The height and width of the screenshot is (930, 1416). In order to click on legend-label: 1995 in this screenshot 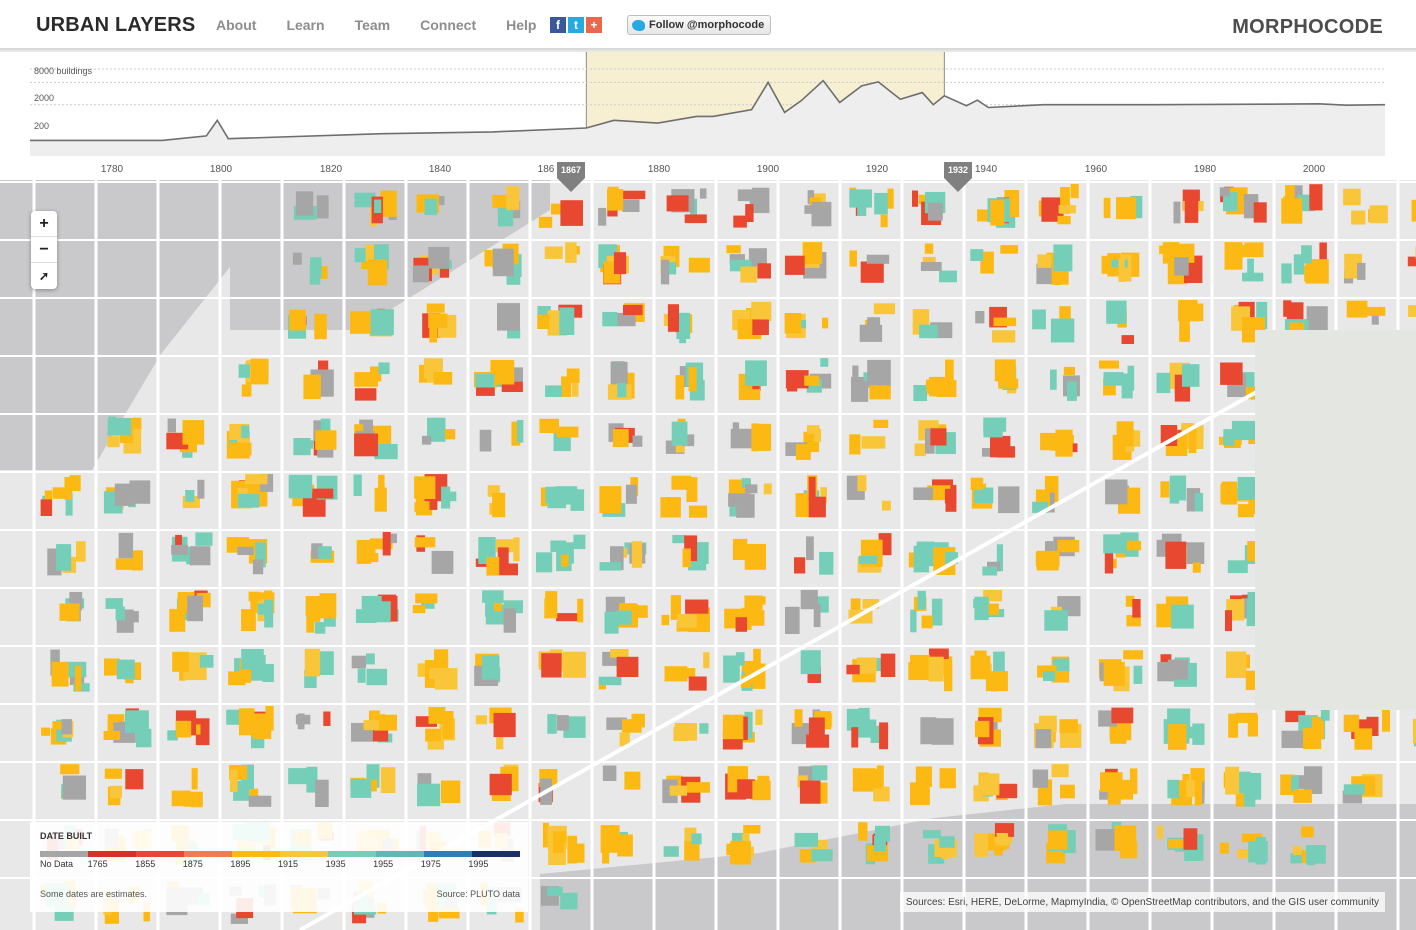, I will do `click(478, 864)`.